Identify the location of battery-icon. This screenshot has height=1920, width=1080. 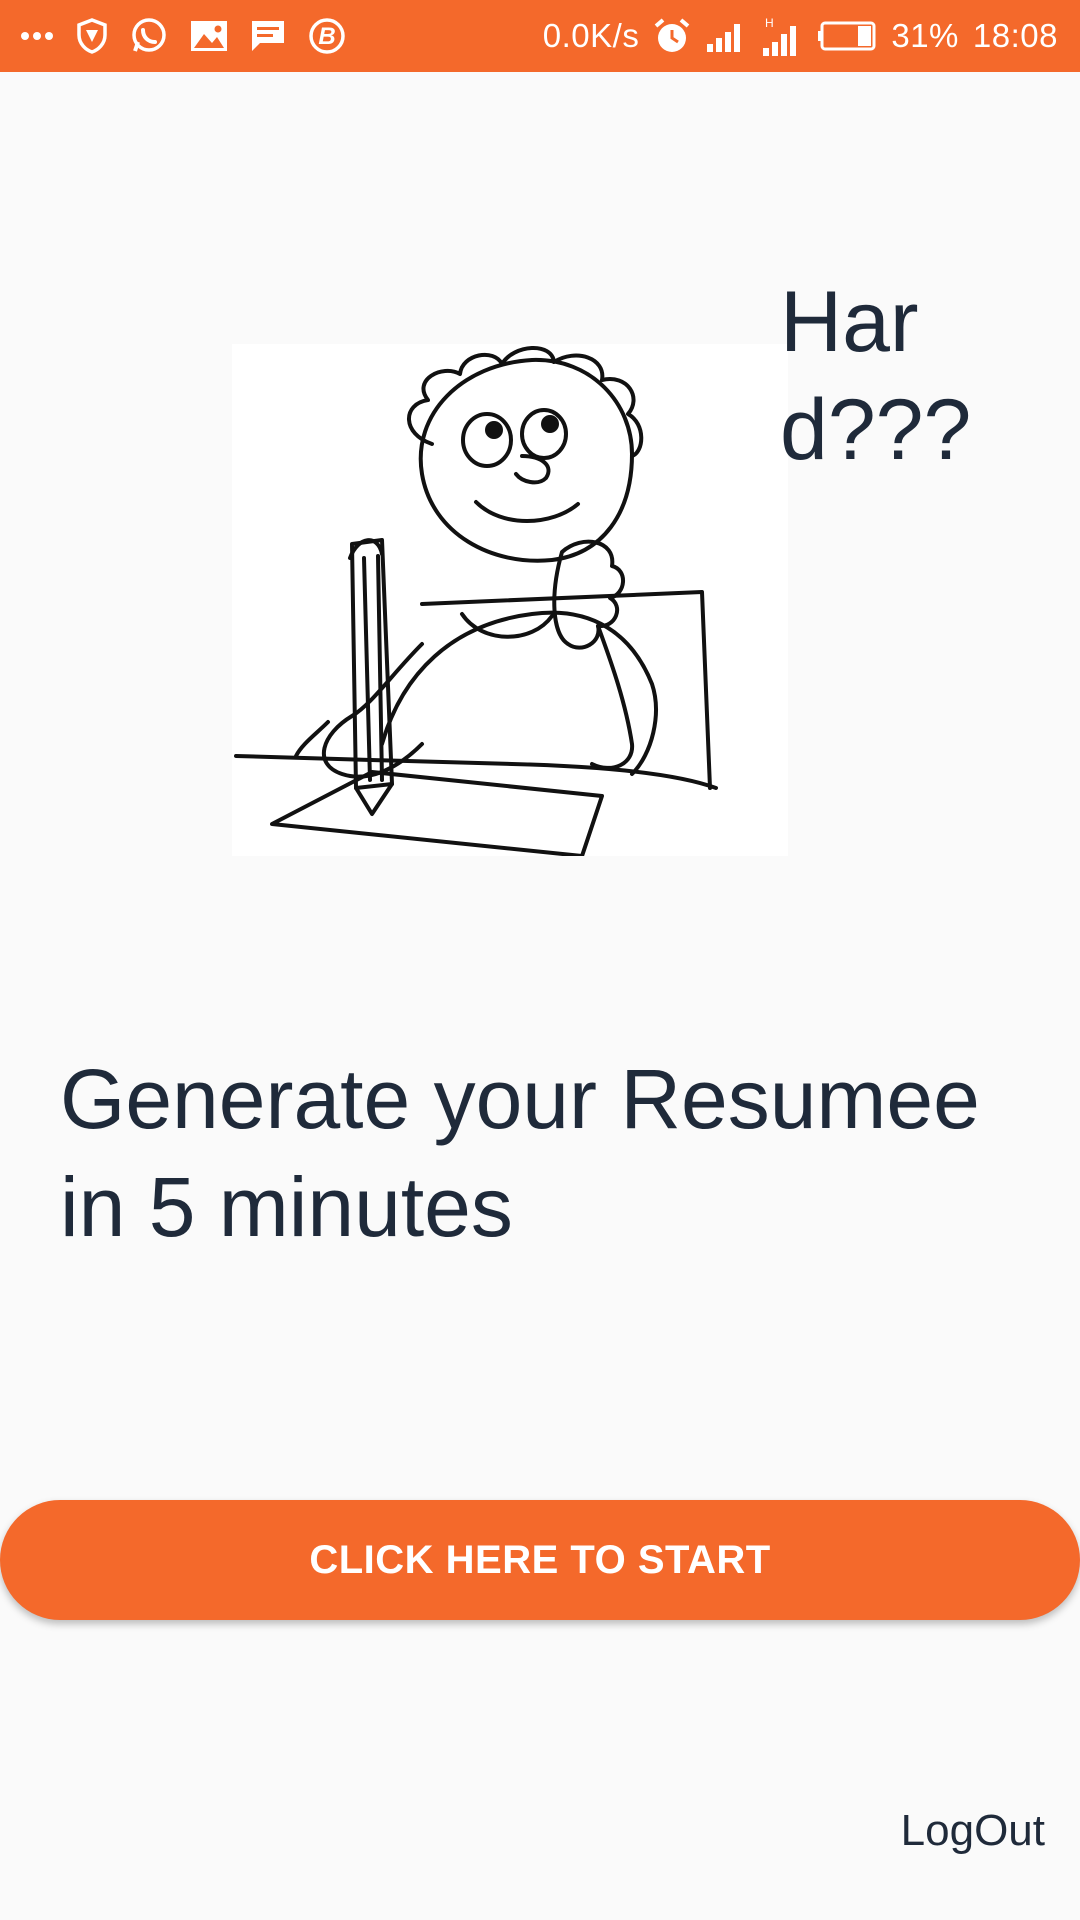
(847, 36).